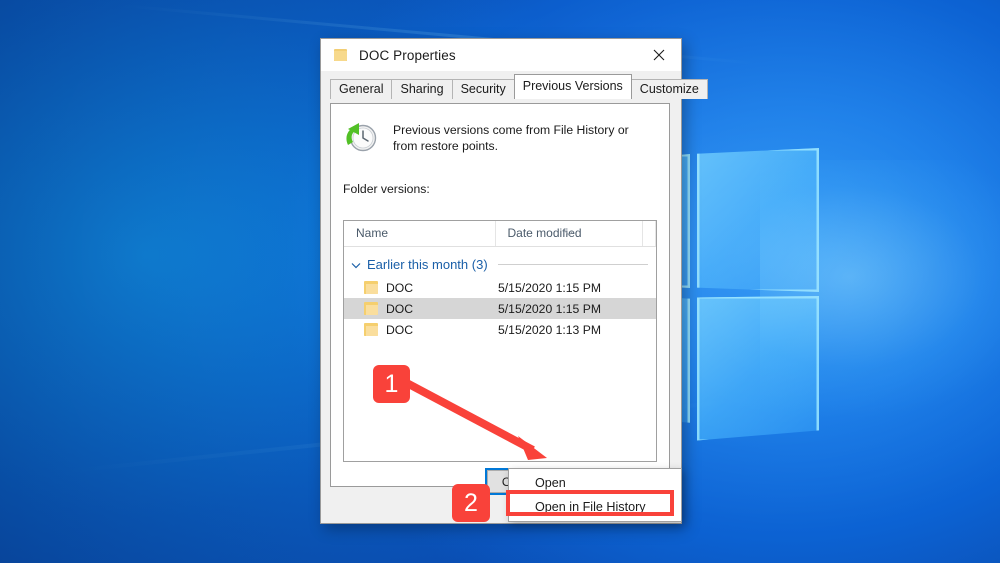 This screenshot has width=1000, height=563. Describe the element at coordinates (483, 89) in the screenshot. I see `tab-security: Security` at that location.